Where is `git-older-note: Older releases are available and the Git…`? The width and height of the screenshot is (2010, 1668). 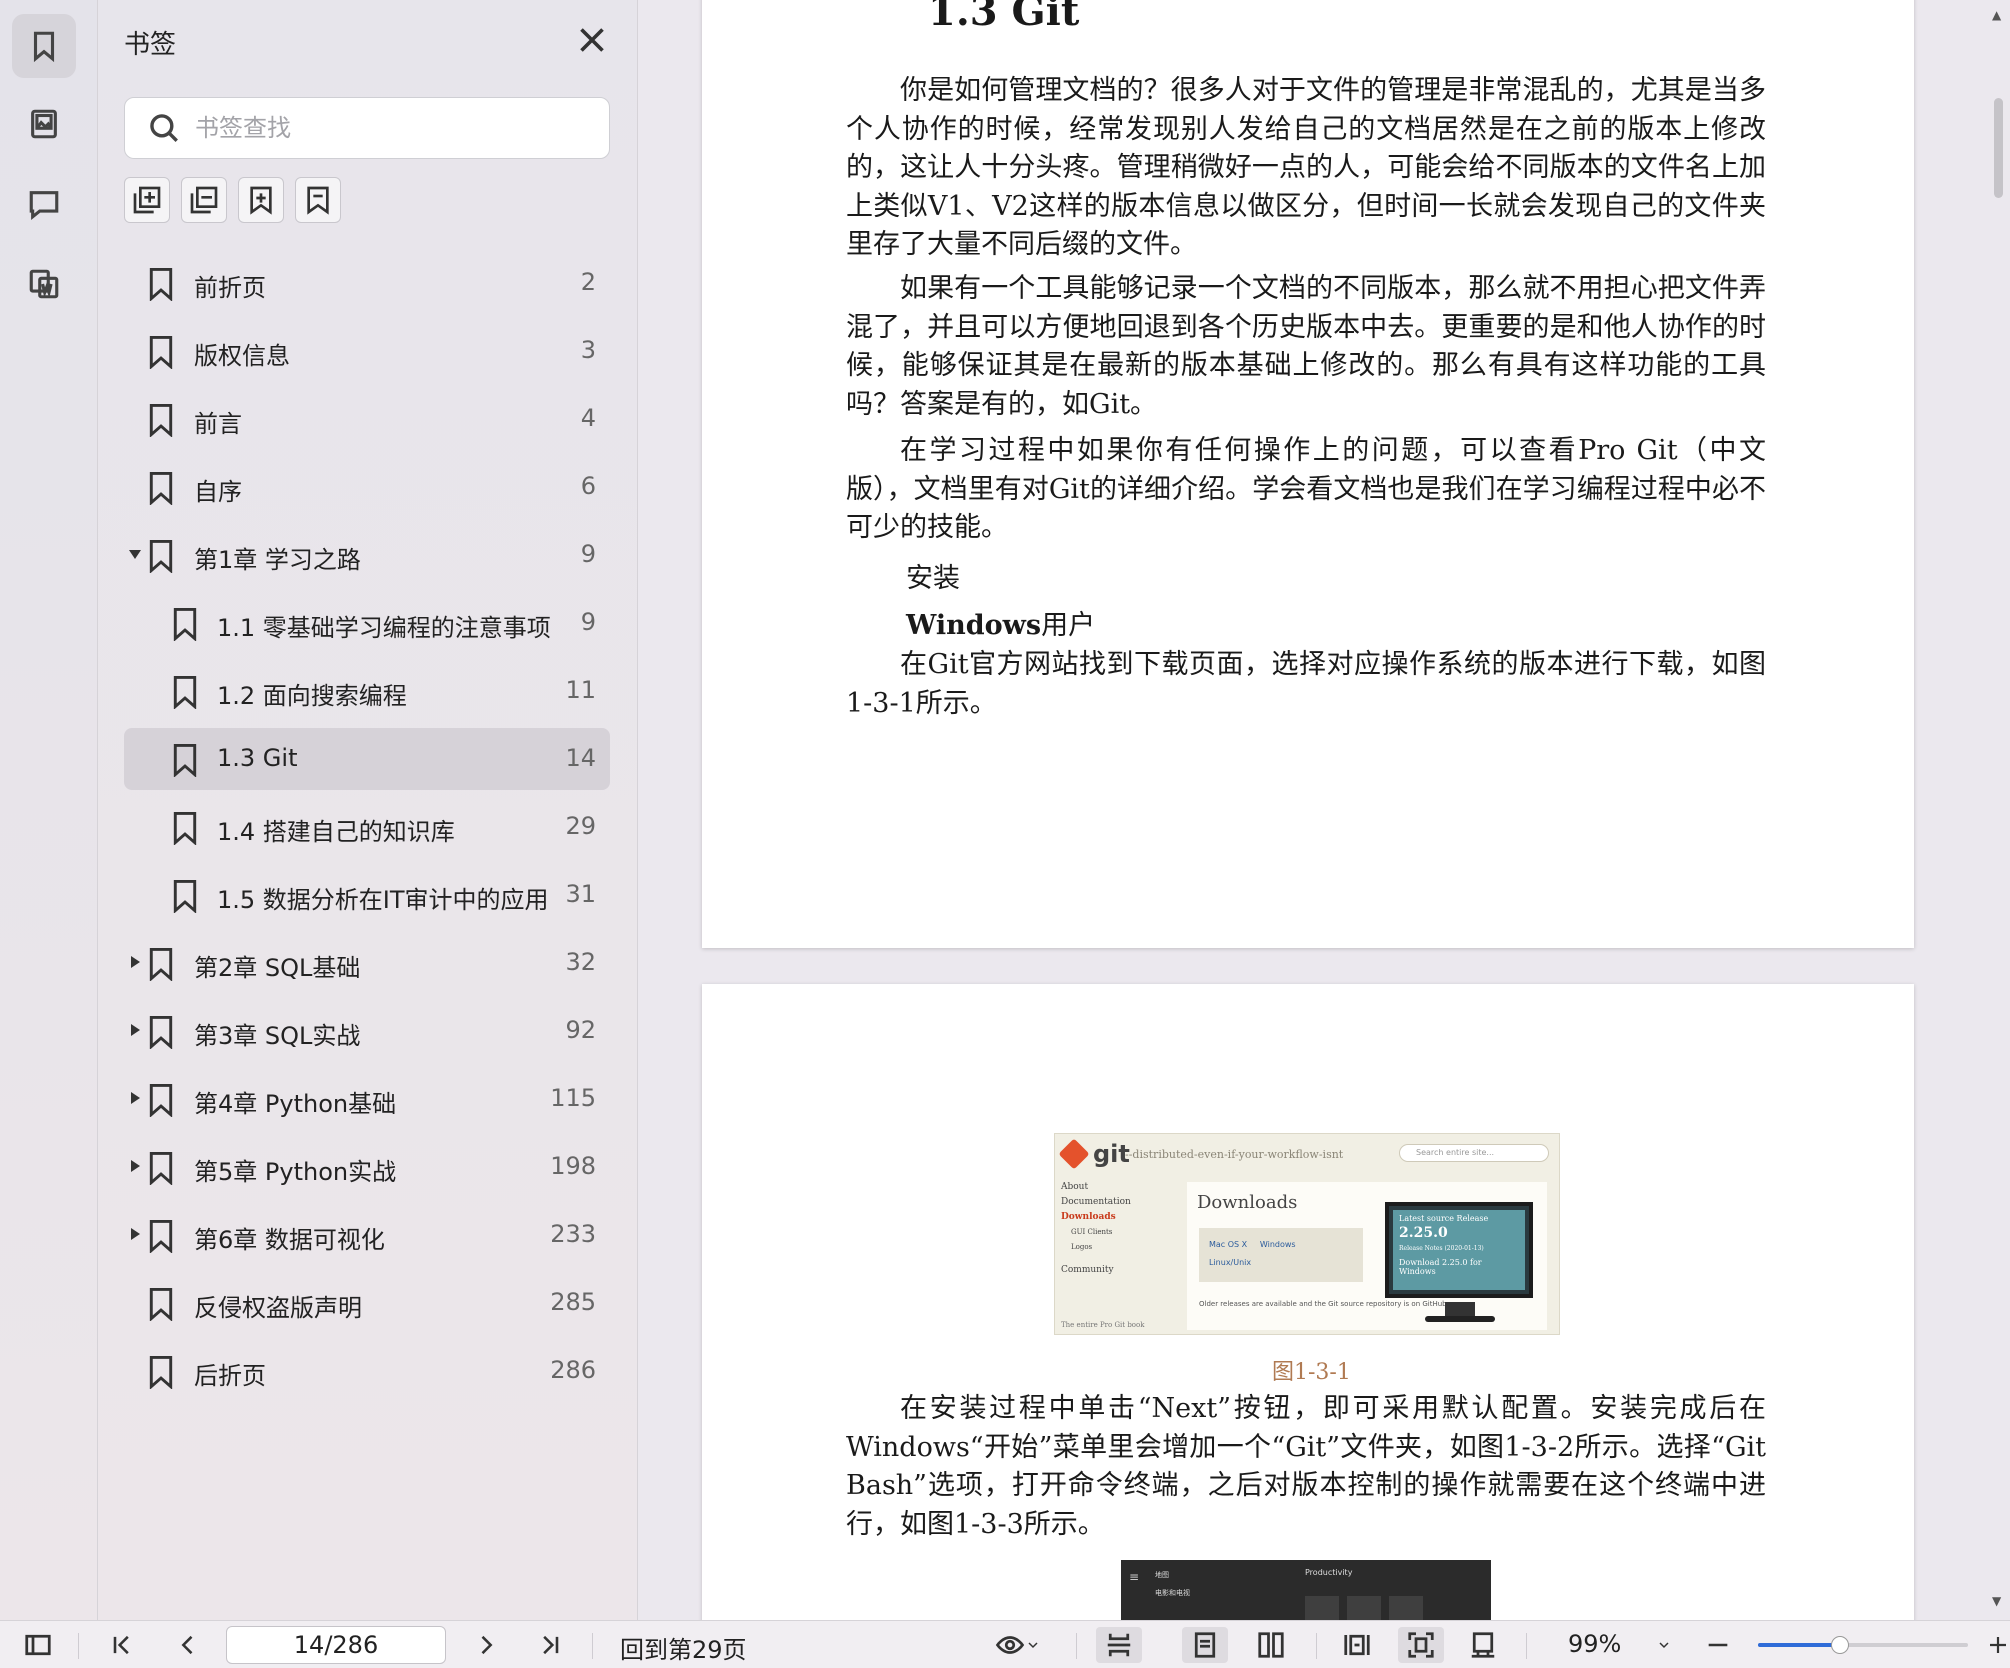 git-older-note: Older releases are available and the Git… is located at coordinates (1324, 1304).